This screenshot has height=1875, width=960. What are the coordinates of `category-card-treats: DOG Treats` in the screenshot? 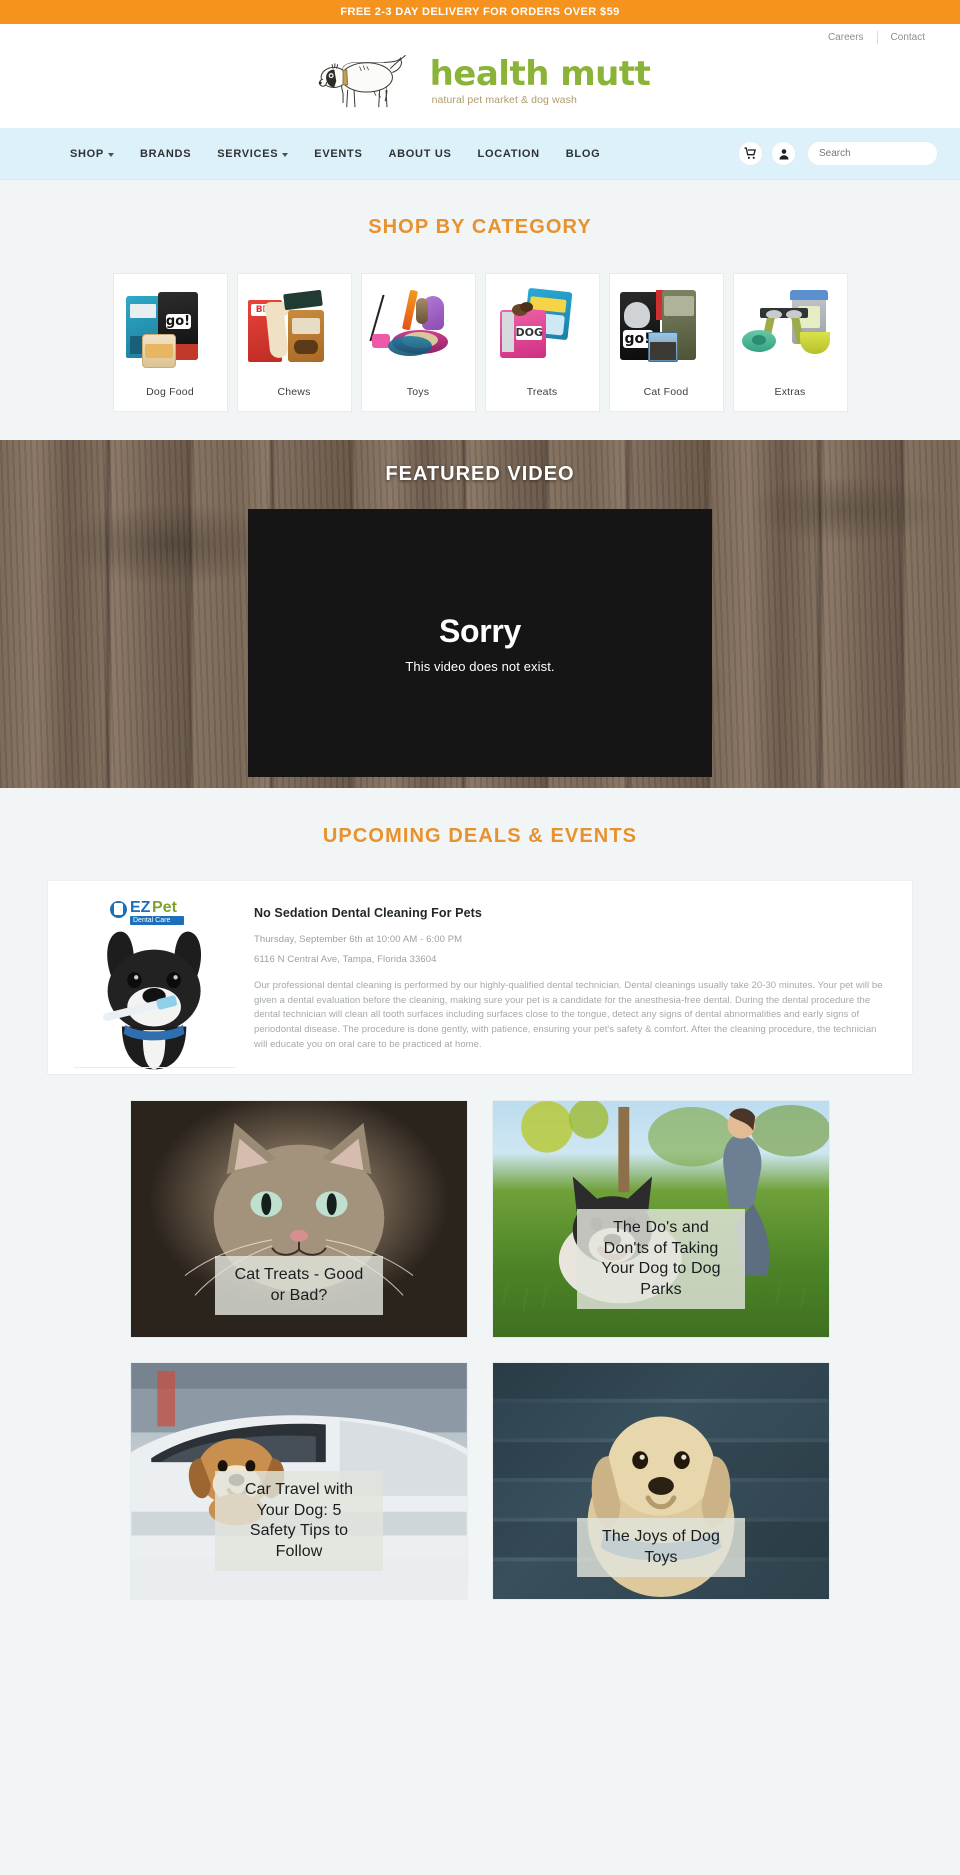 It's located at (542, 342).